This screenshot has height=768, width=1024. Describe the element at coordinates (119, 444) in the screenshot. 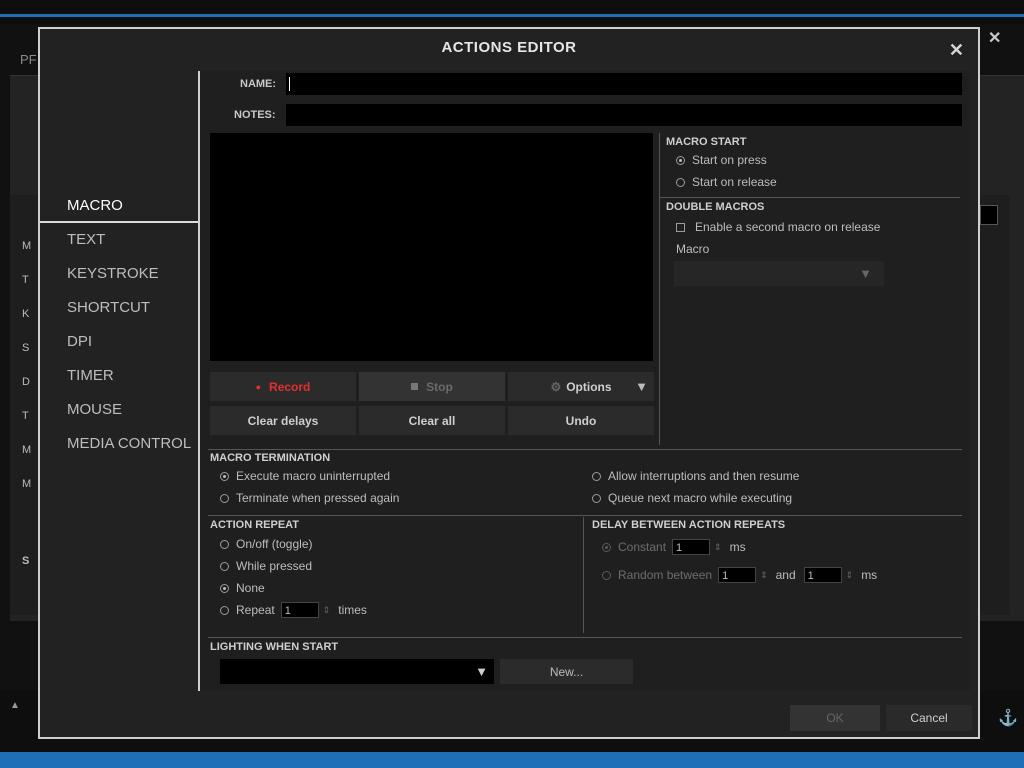

I see `nav-item-media-control: MEDIA CONTROL` at that location.